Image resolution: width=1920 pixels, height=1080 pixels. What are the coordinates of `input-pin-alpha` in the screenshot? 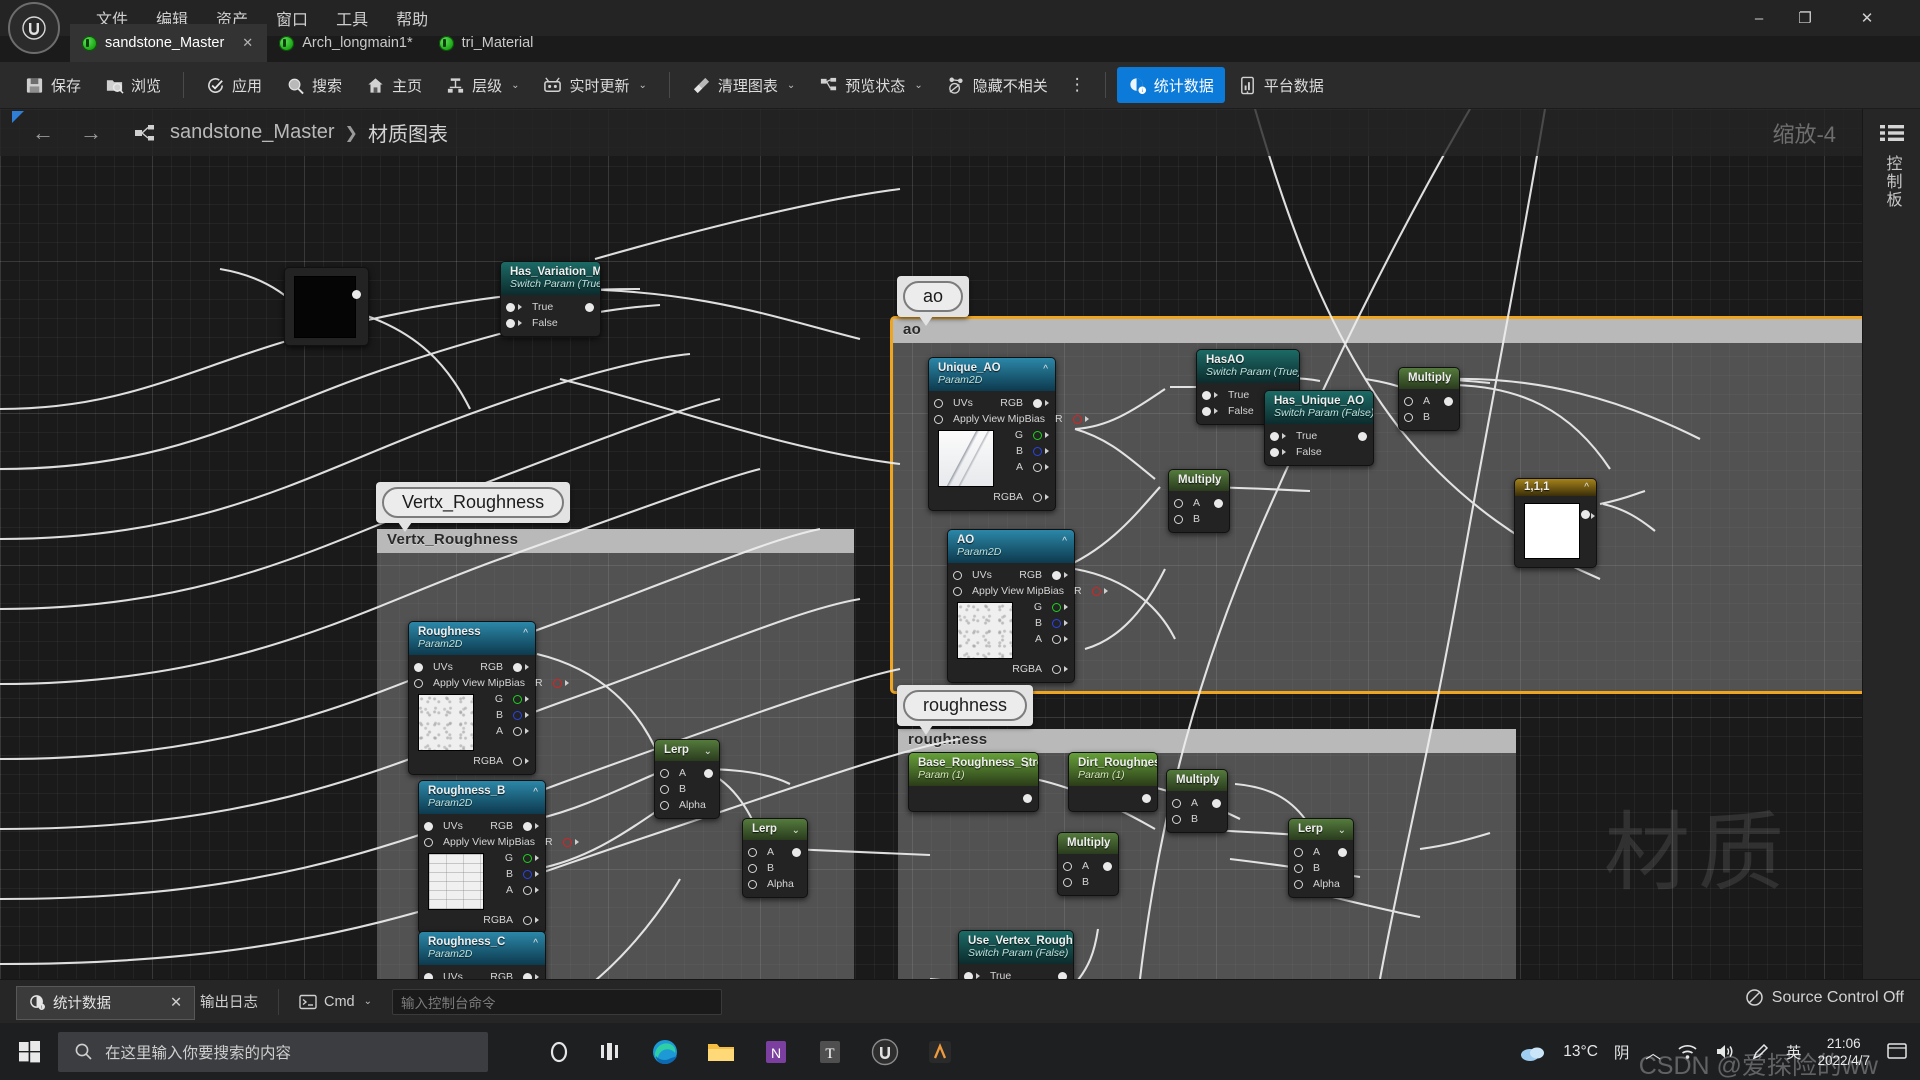 It's located at (664, 805).